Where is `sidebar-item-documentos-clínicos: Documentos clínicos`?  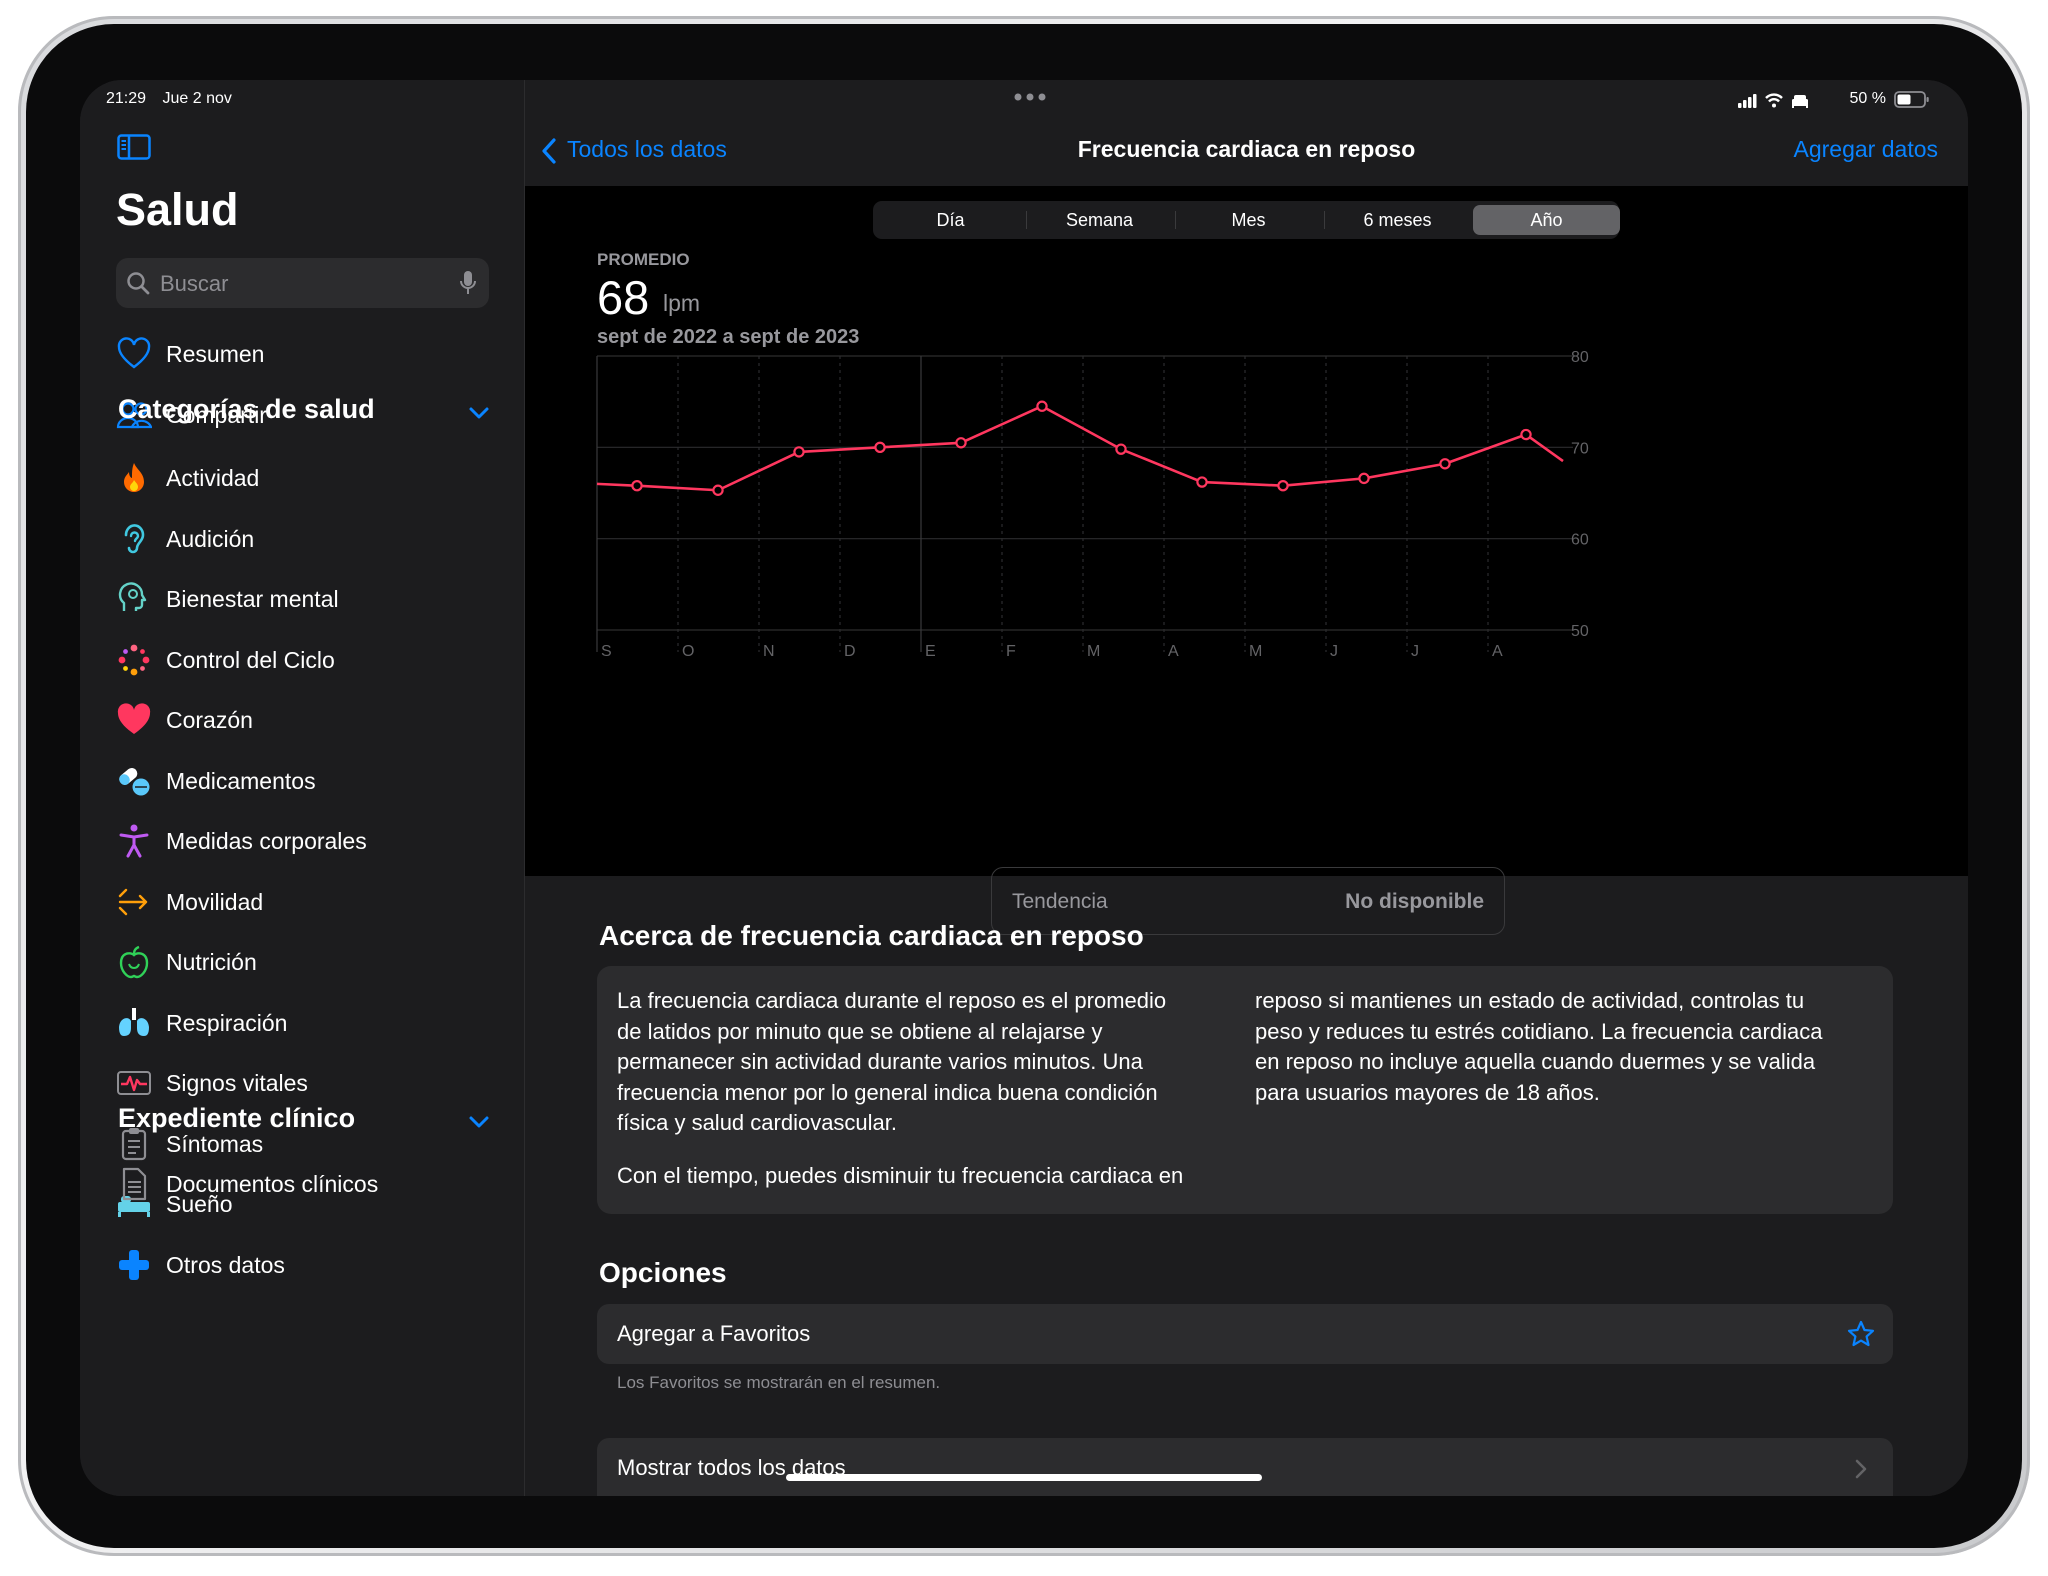 sidebar-item-documentos-clínicos: Documentos clínicos is located at coordinates (311, 1184).